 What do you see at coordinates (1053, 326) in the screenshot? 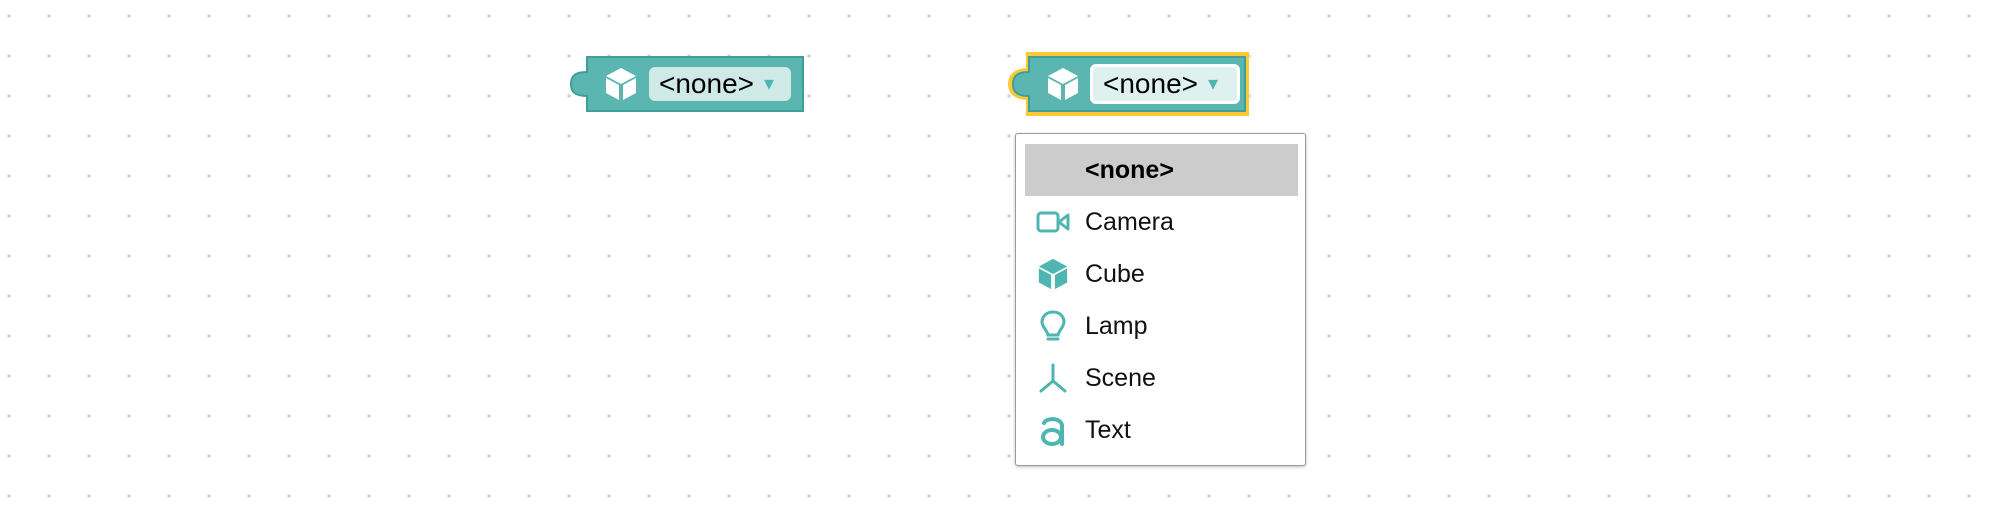
I see `lamp-icon` at bounding box center [1053, 326].